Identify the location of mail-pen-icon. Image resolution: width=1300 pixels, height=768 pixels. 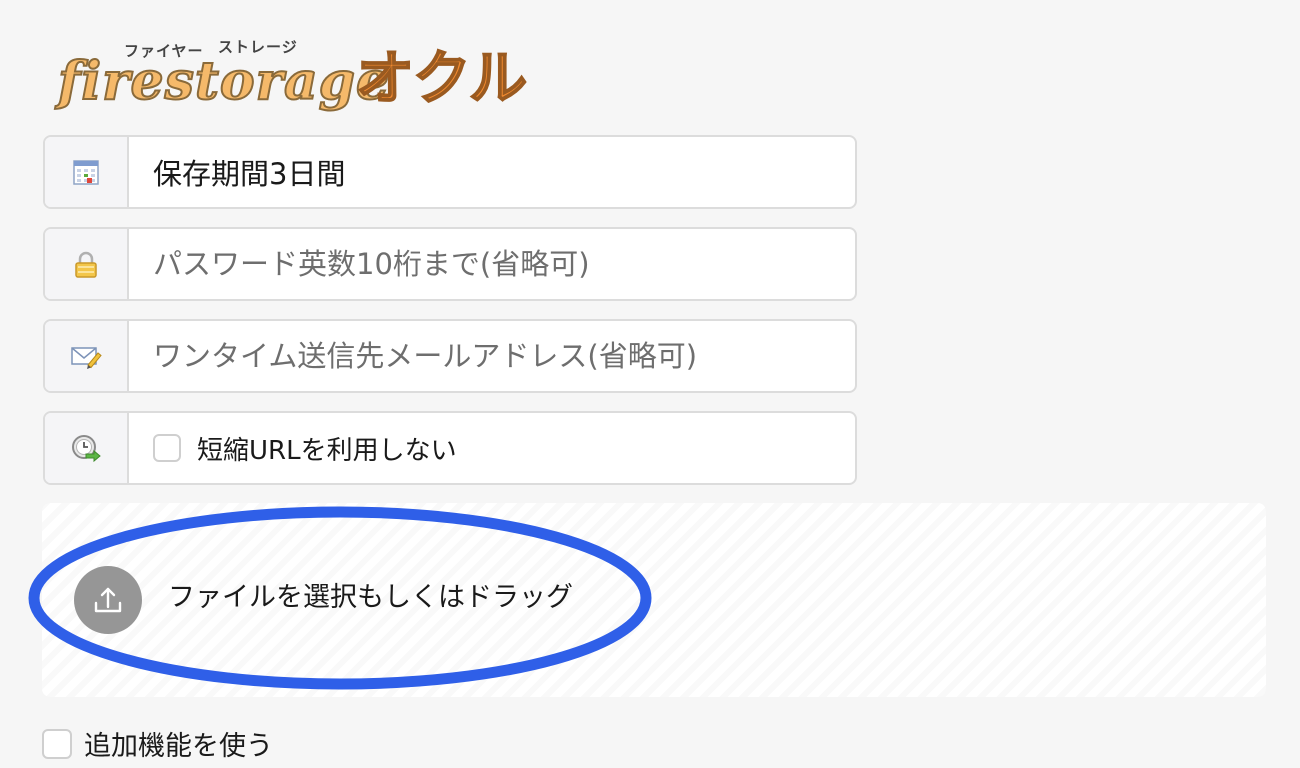
(86, 358).